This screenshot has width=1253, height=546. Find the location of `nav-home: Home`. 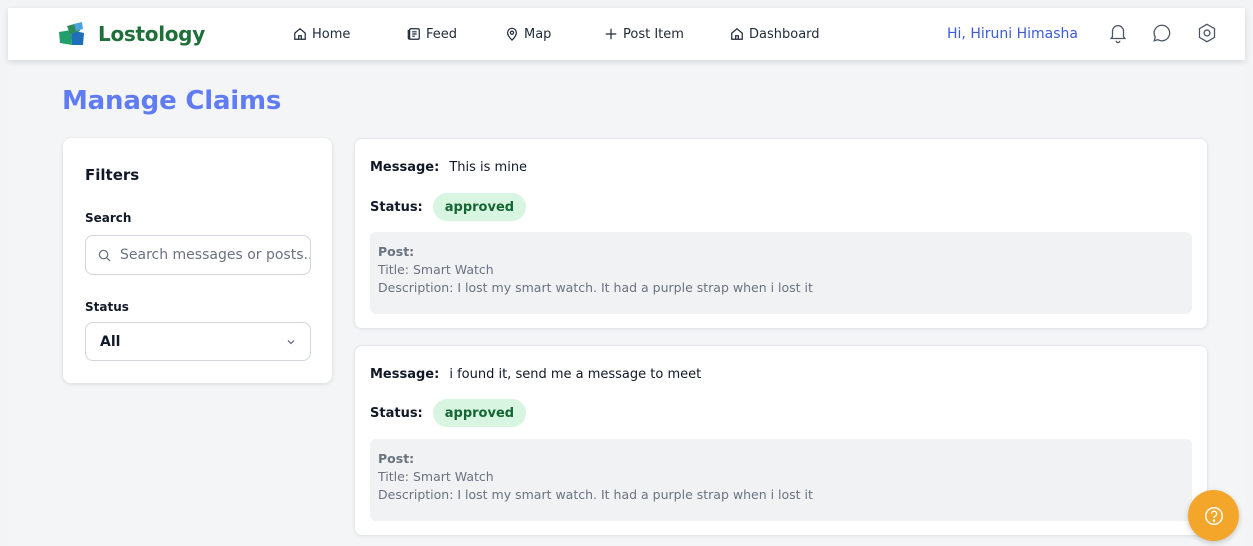

nav-home: Home is located at coordinates (321, 34).